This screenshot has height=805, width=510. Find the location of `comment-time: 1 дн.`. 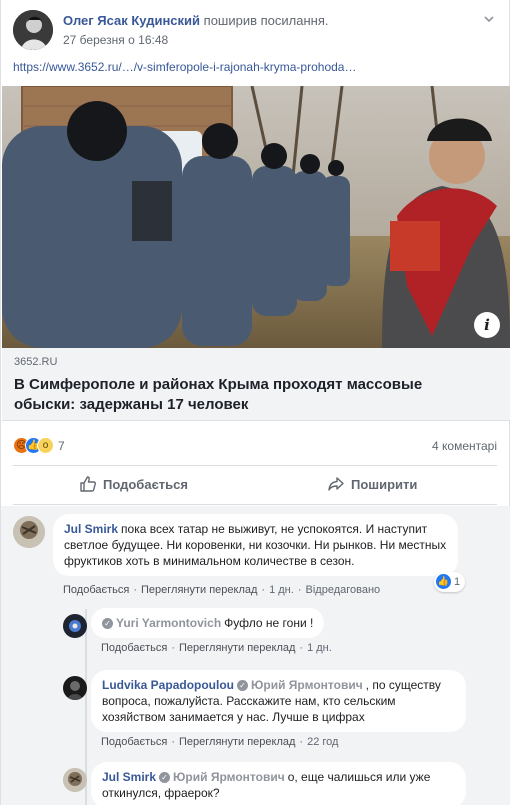

comment-time: 1 дн. is located at coordinates (281, 590).